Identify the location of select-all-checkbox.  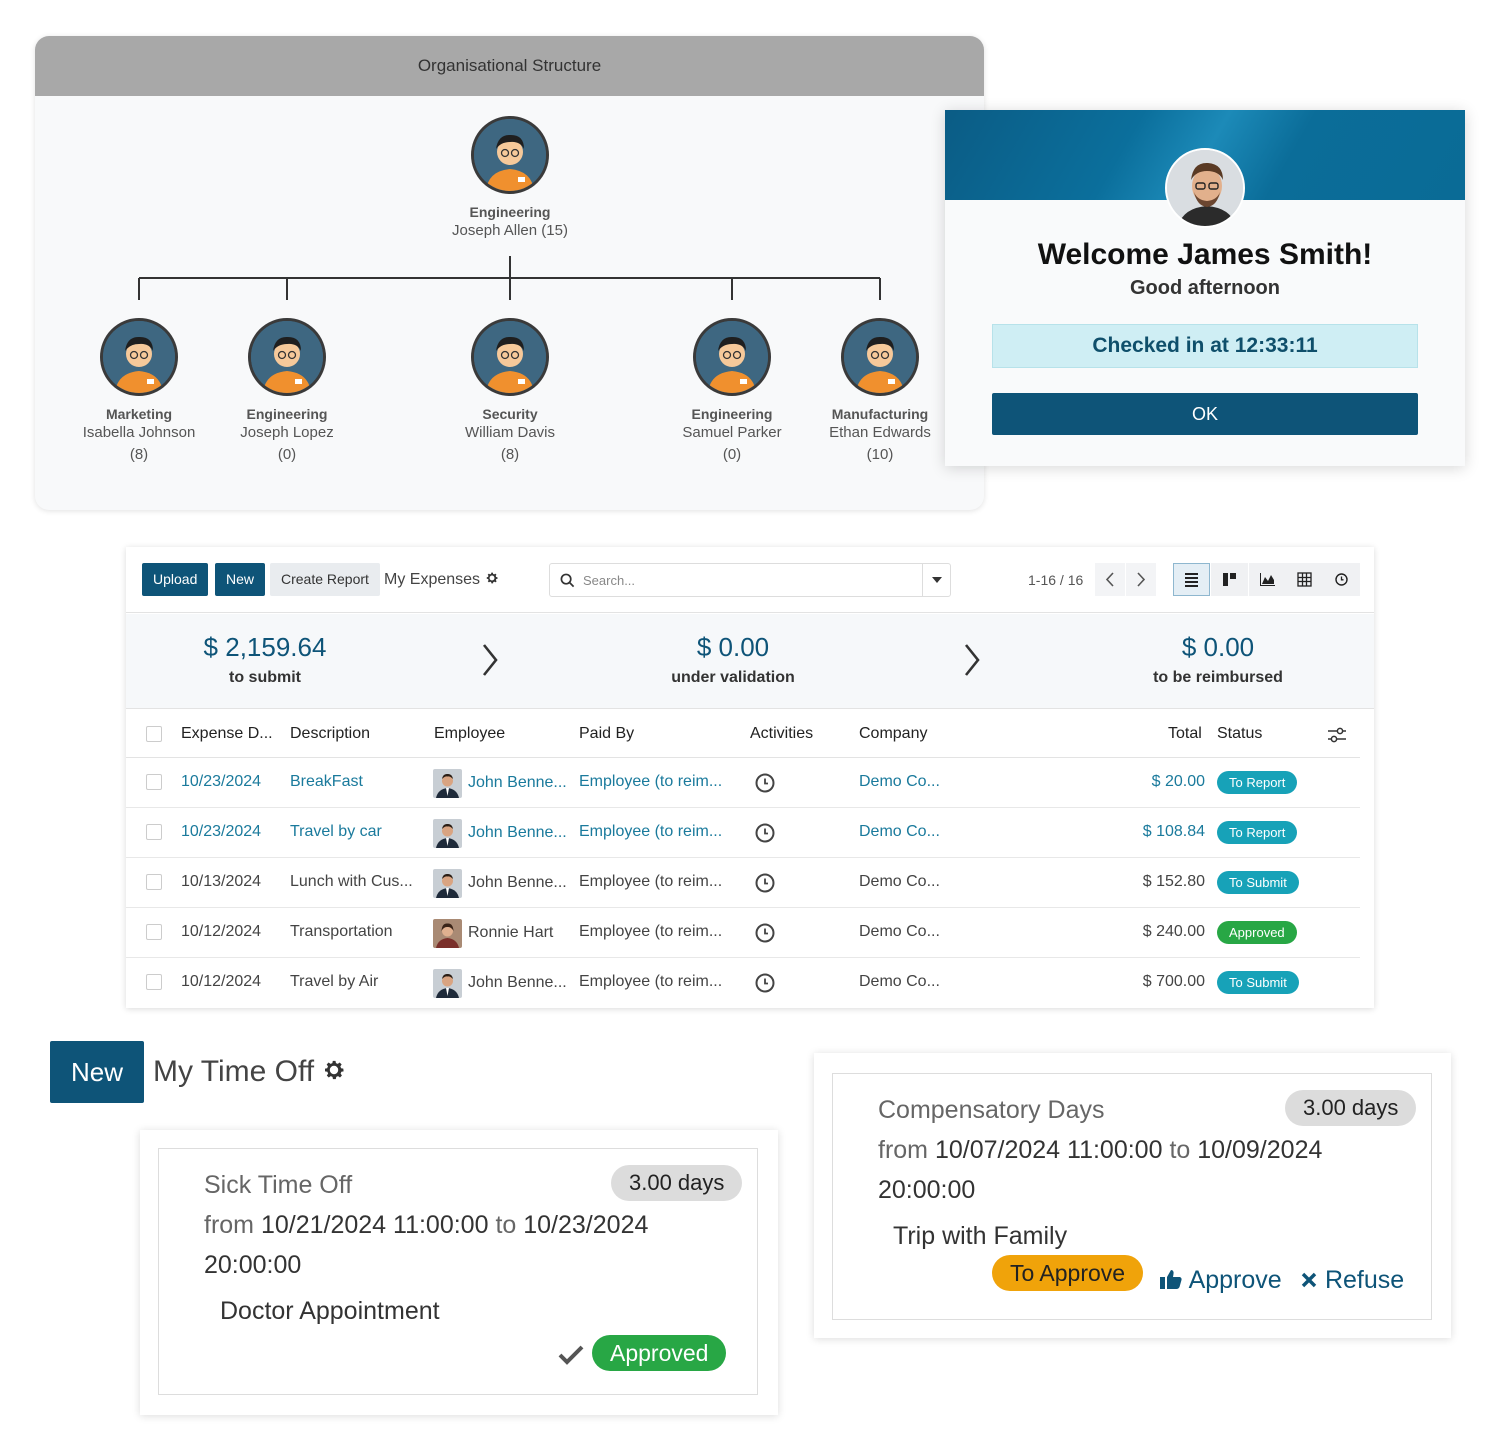
(154, 734).